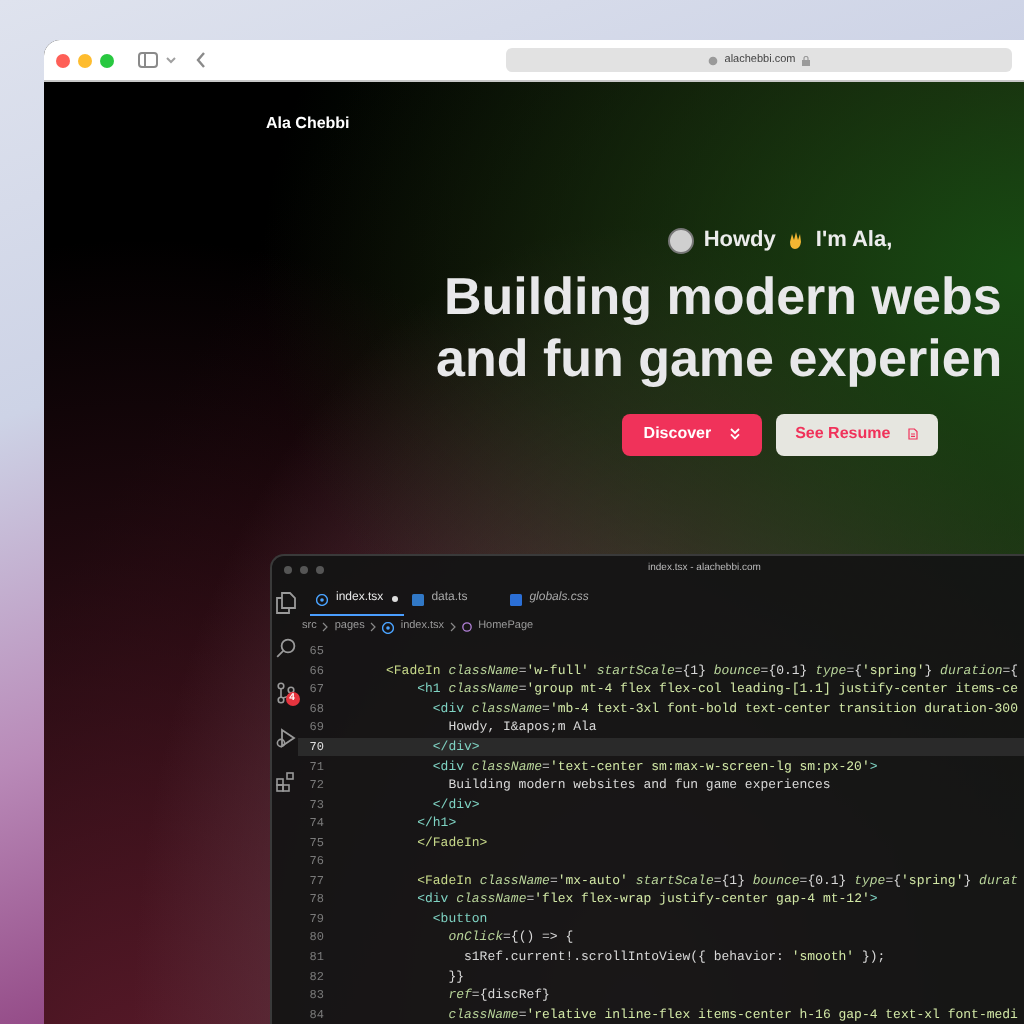 Image resolution: width=1024 pixels, height=1024 pixels. What do you see at coordinates (285, 648) in the screenshot?
I see `search-icon` at bounding box center [285, 648].